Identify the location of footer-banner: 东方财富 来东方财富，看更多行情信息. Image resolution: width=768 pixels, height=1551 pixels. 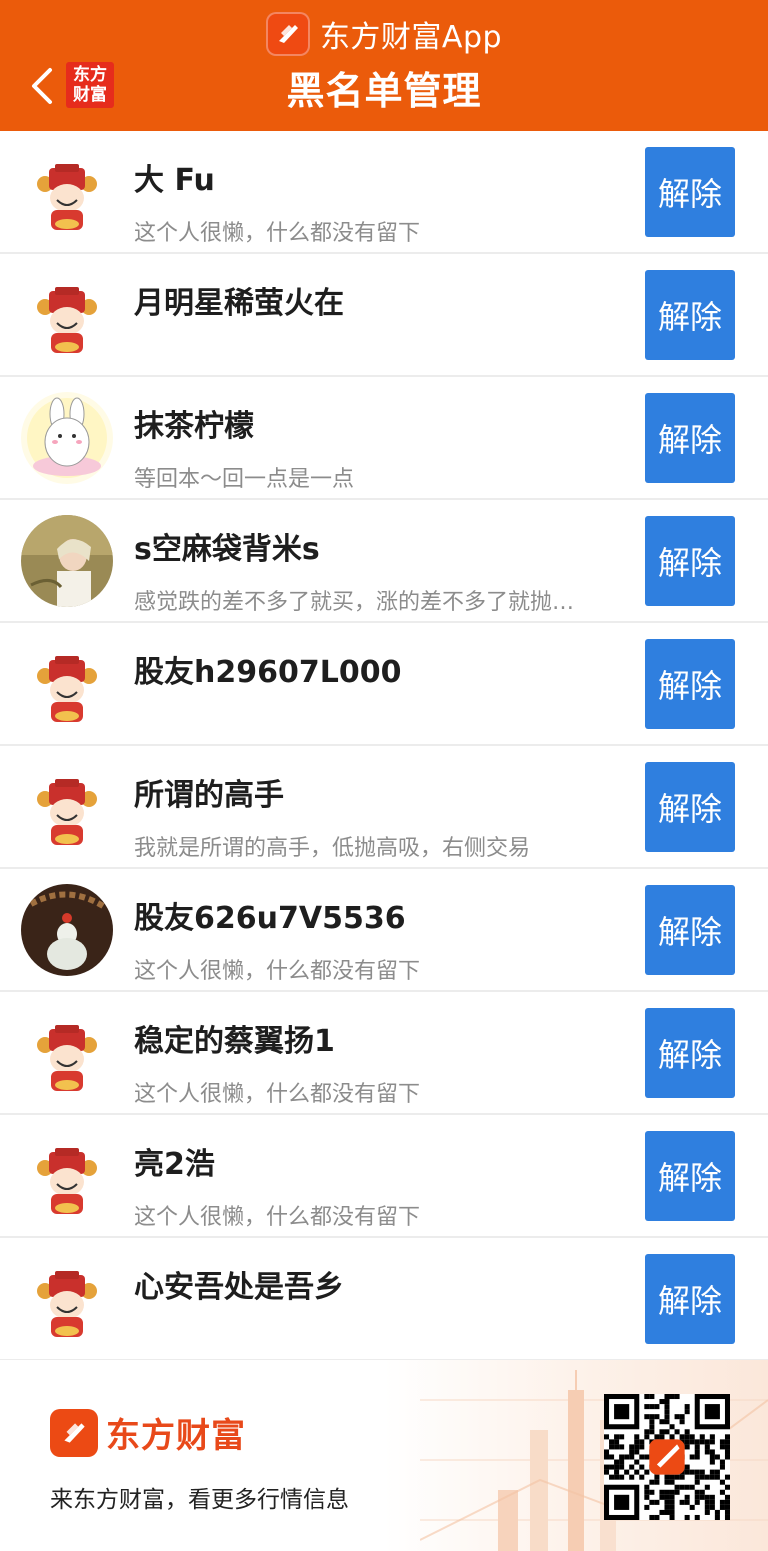
(384, 1455).